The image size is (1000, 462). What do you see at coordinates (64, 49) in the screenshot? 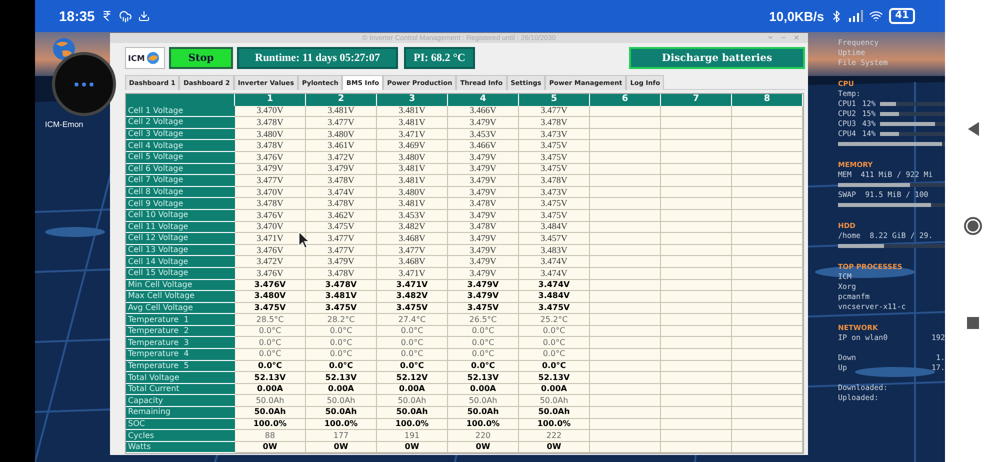
I see `globe-icon` at bounding box center [64, 49].